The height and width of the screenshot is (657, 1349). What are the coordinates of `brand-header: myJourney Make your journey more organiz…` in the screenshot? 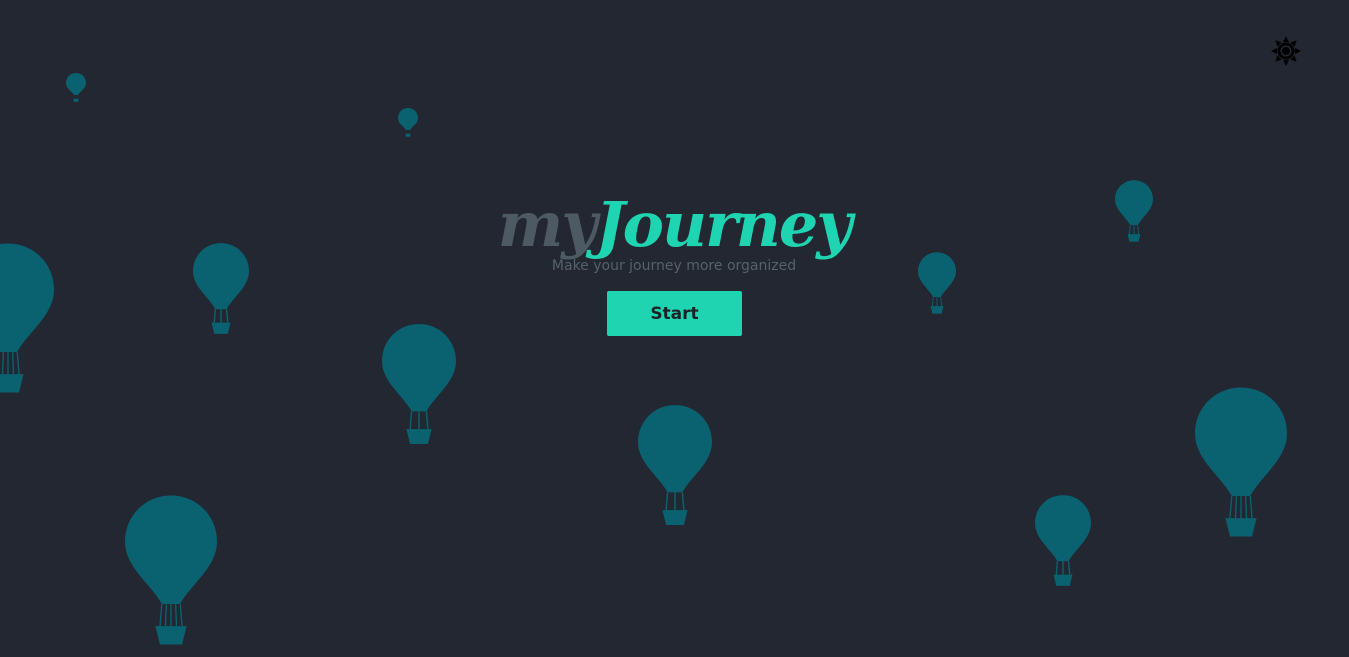 It's located at (674, 230).